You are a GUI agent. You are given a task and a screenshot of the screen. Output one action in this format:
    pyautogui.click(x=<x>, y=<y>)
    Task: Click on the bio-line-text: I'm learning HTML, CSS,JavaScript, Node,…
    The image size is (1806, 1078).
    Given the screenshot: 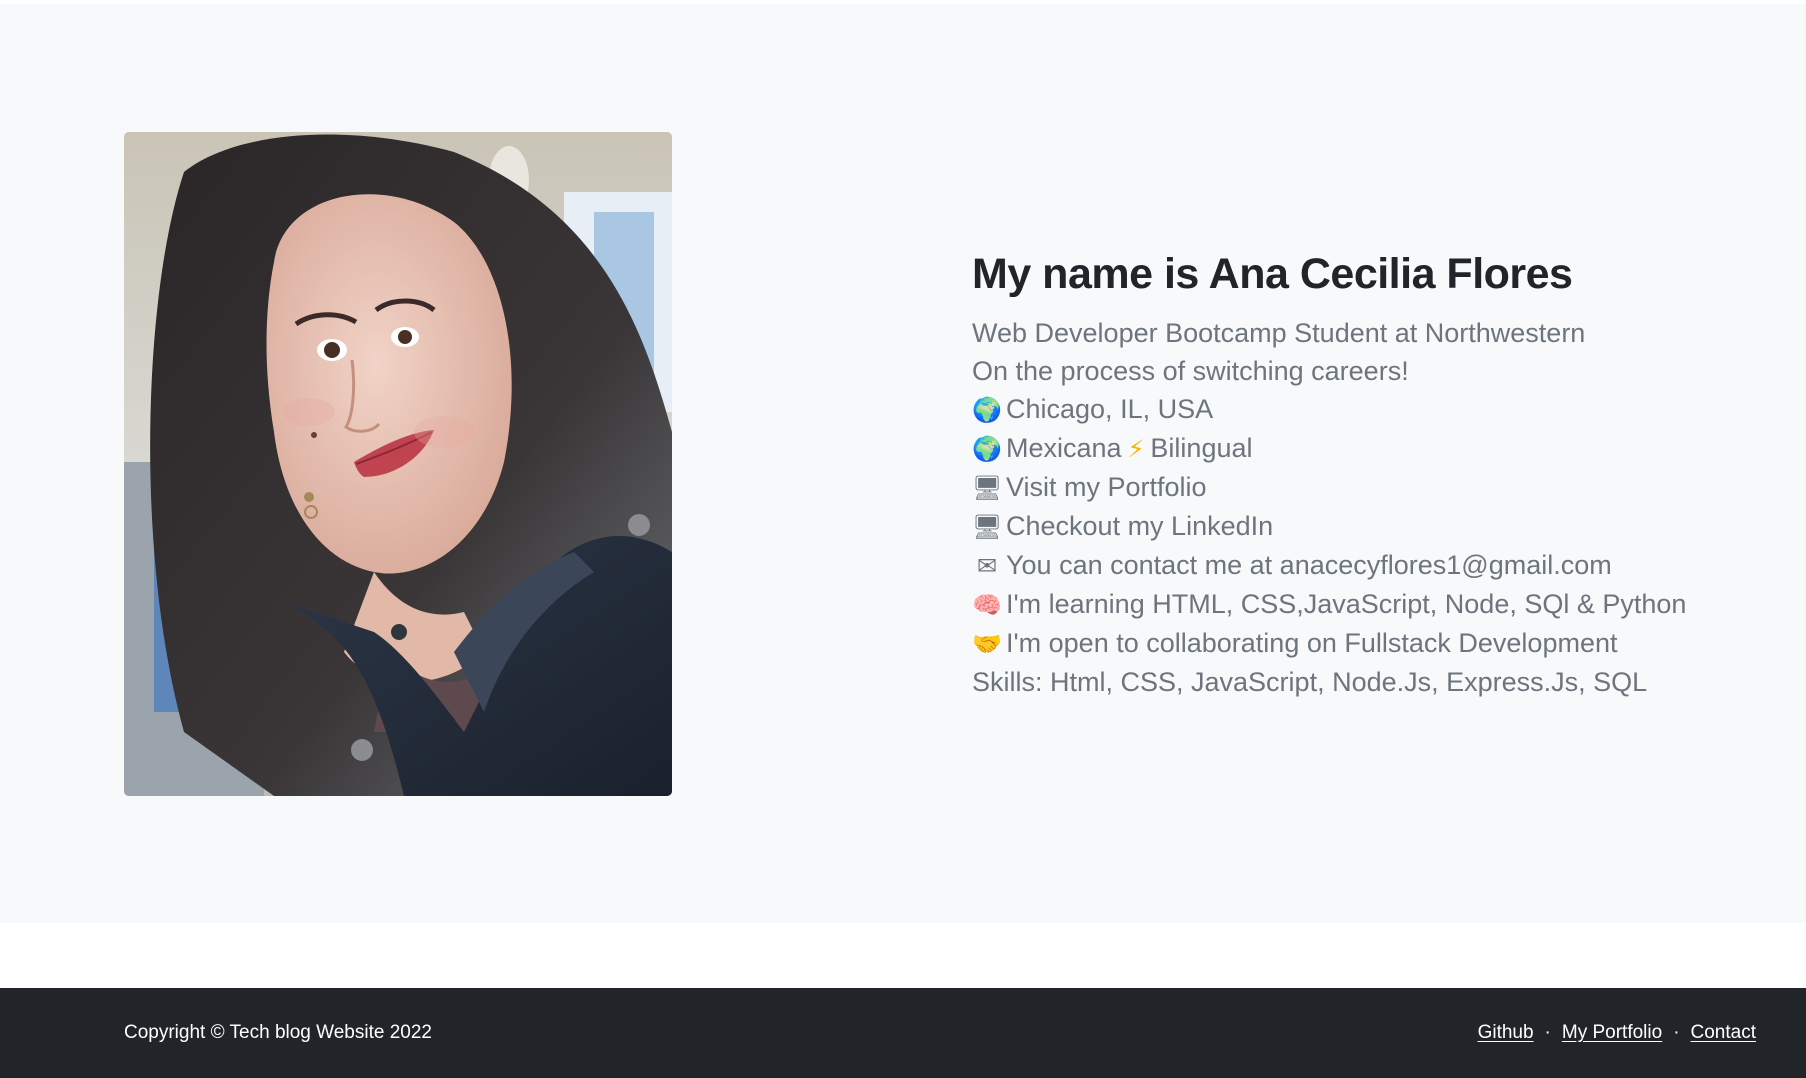 What is the action you would take?
    pyautogui.click(x=1346, y=604)
    